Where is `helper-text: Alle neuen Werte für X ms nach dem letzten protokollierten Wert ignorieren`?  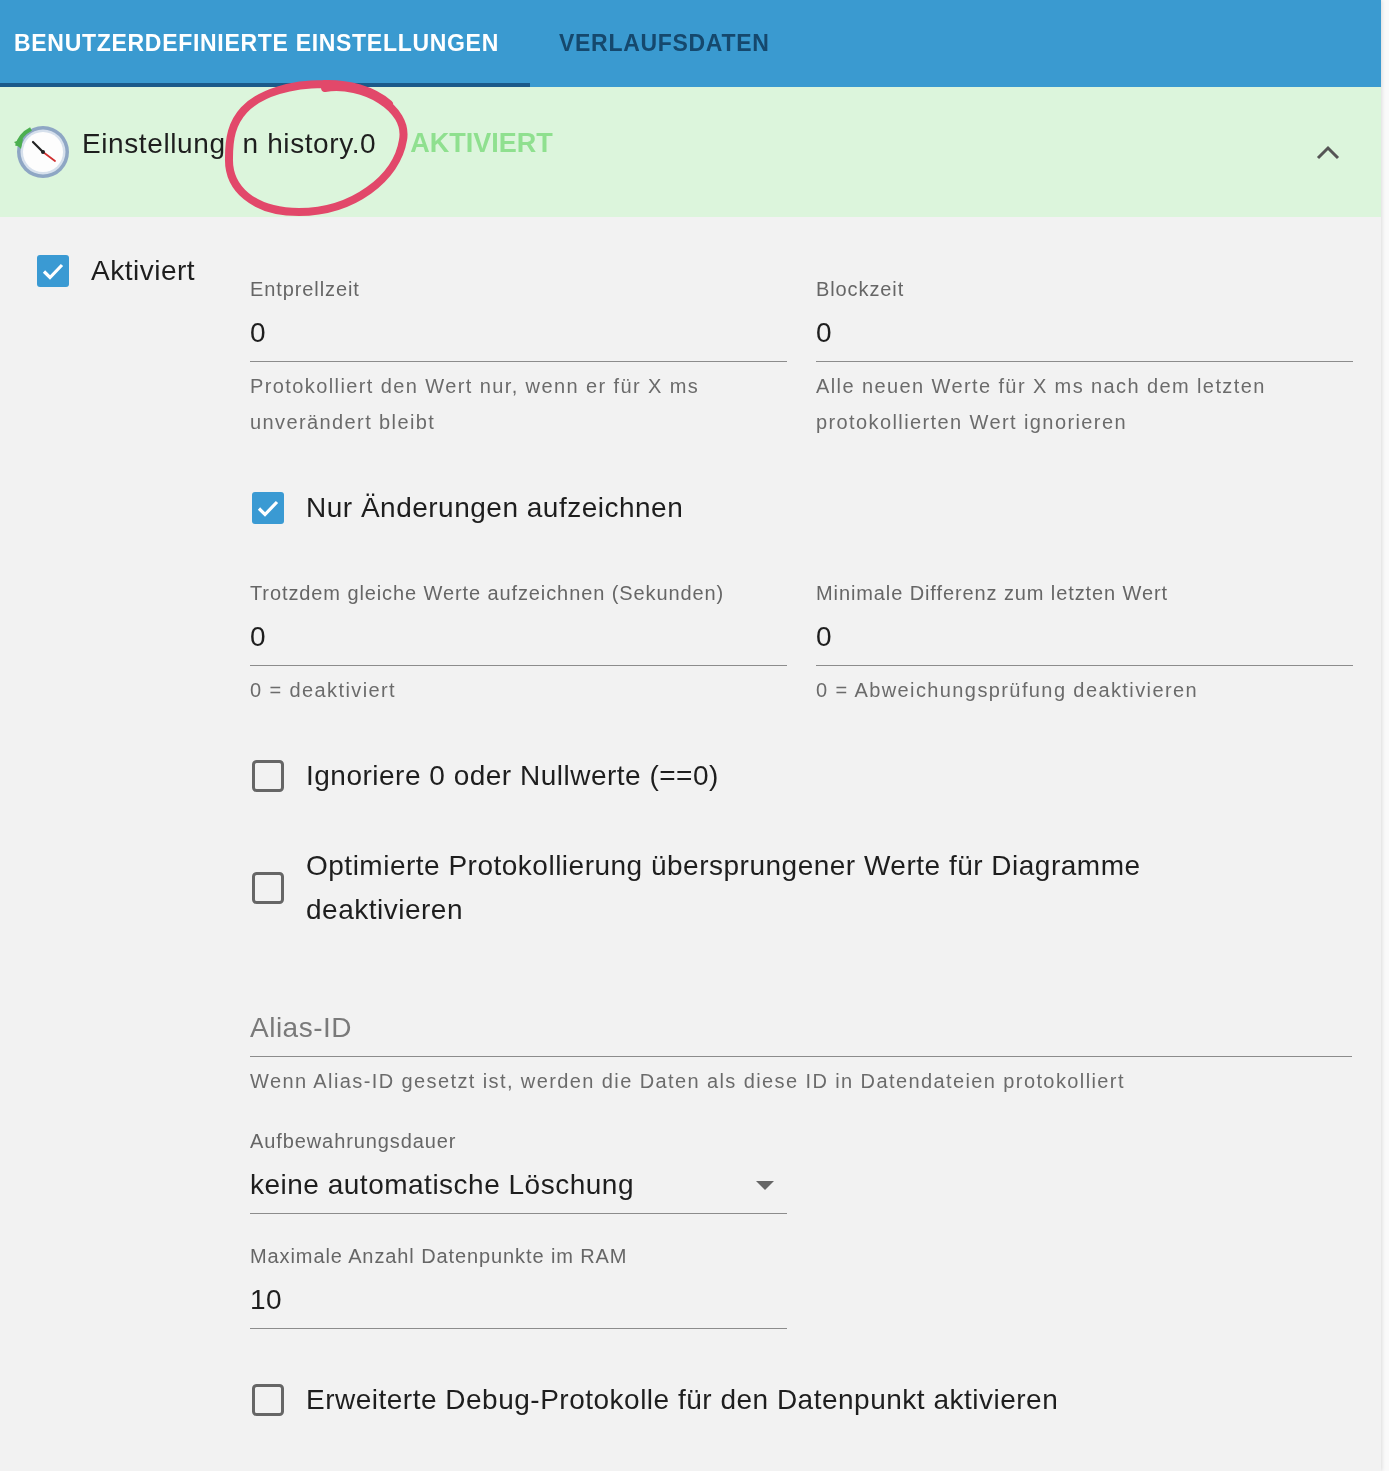
helper-text: Alle neuen Werte für X ms nach dem letzten protokollierten Wert ignorieren is located at coordinates (1041, 404).